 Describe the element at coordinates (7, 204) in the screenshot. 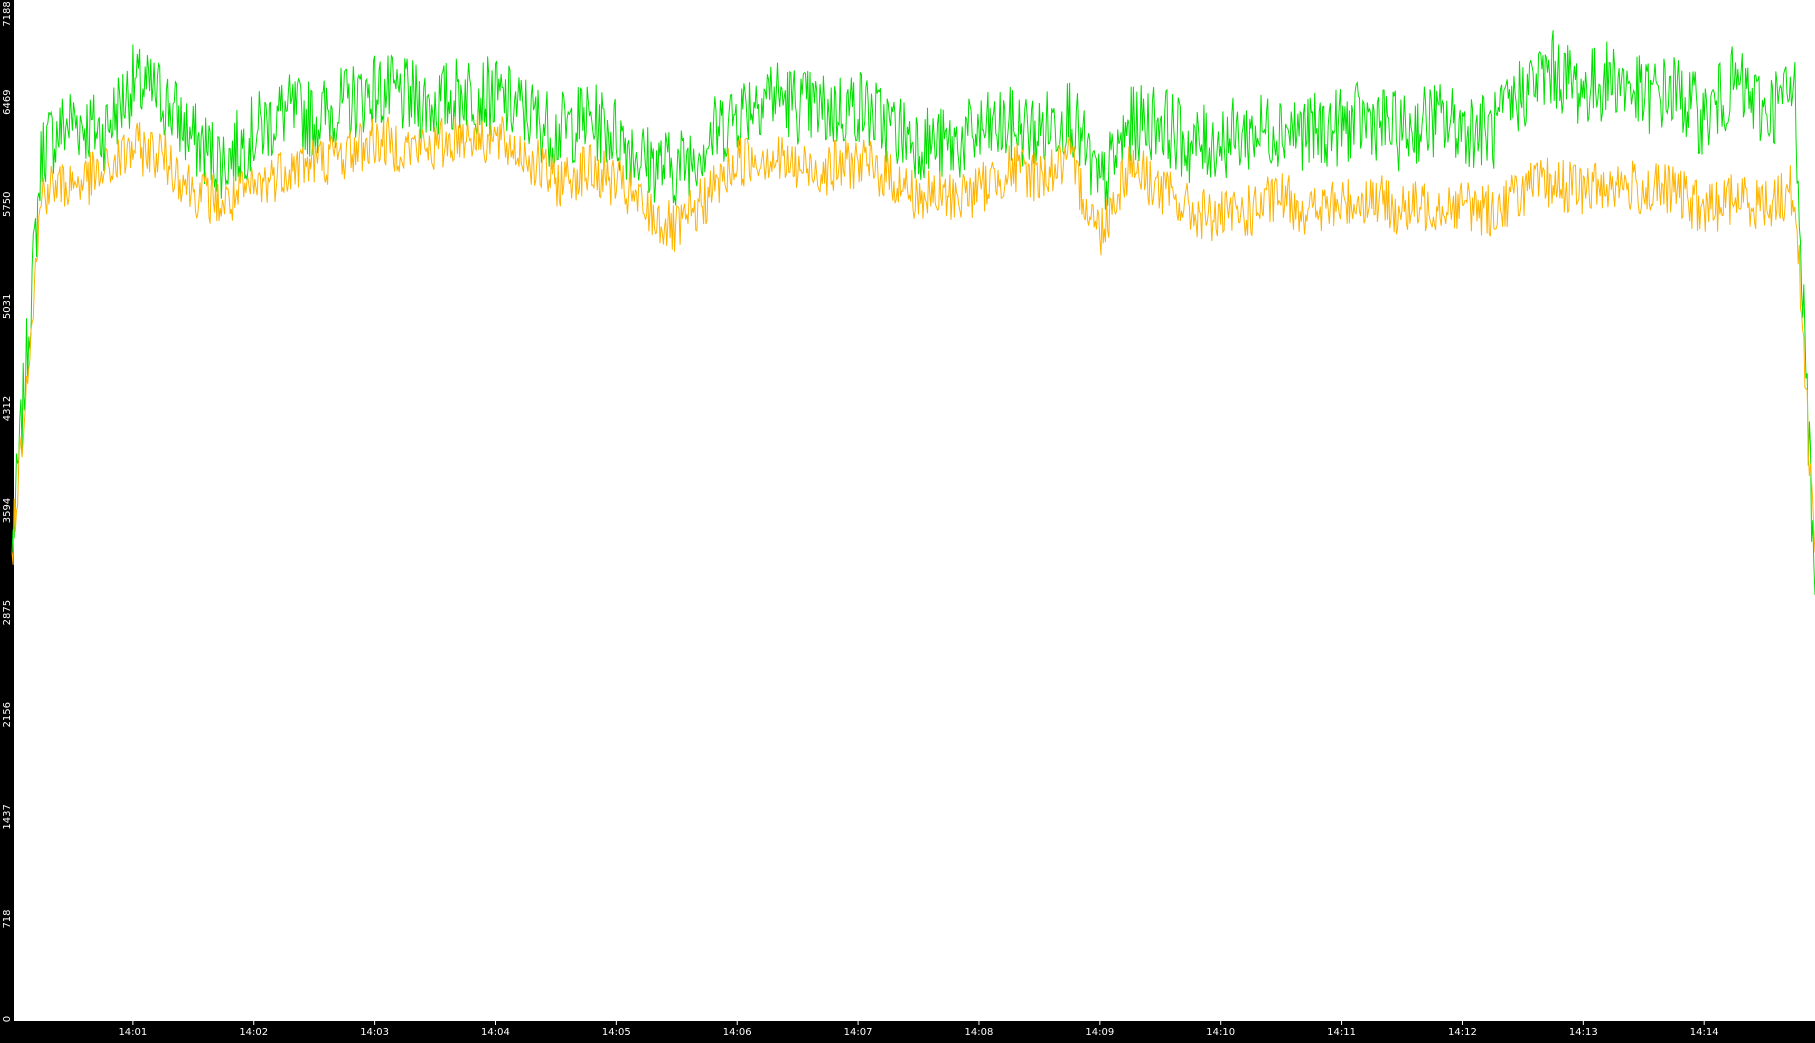

I see `y-tick-label: 5750` at that location.